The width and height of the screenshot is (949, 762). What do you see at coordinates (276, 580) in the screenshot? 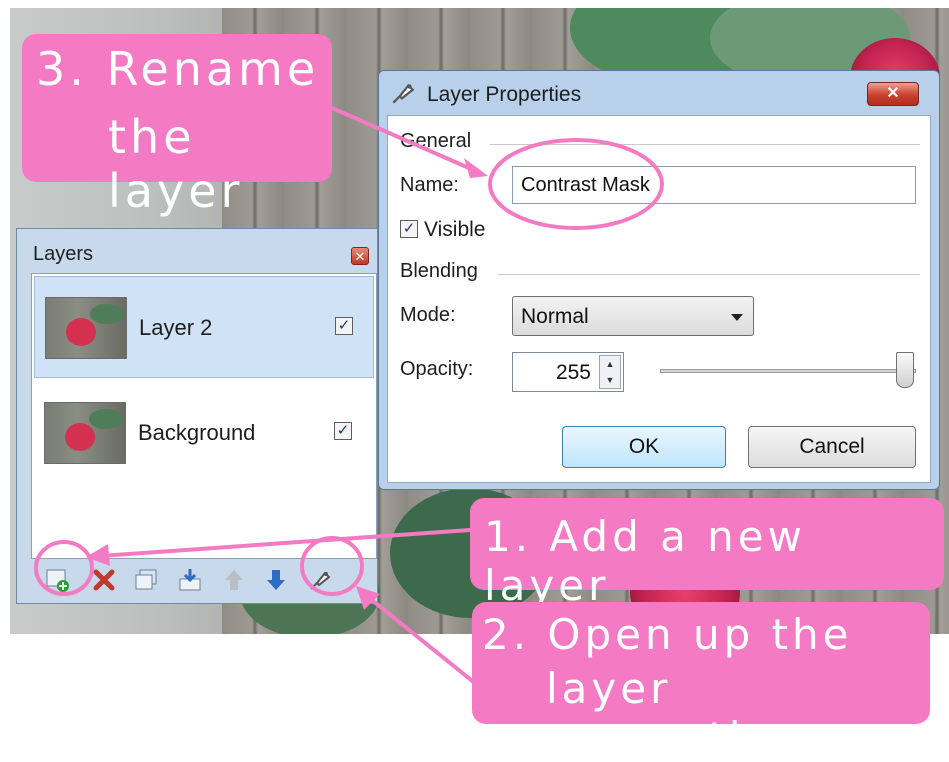
I see `move-down-icon` at bounding box center [276, 580].